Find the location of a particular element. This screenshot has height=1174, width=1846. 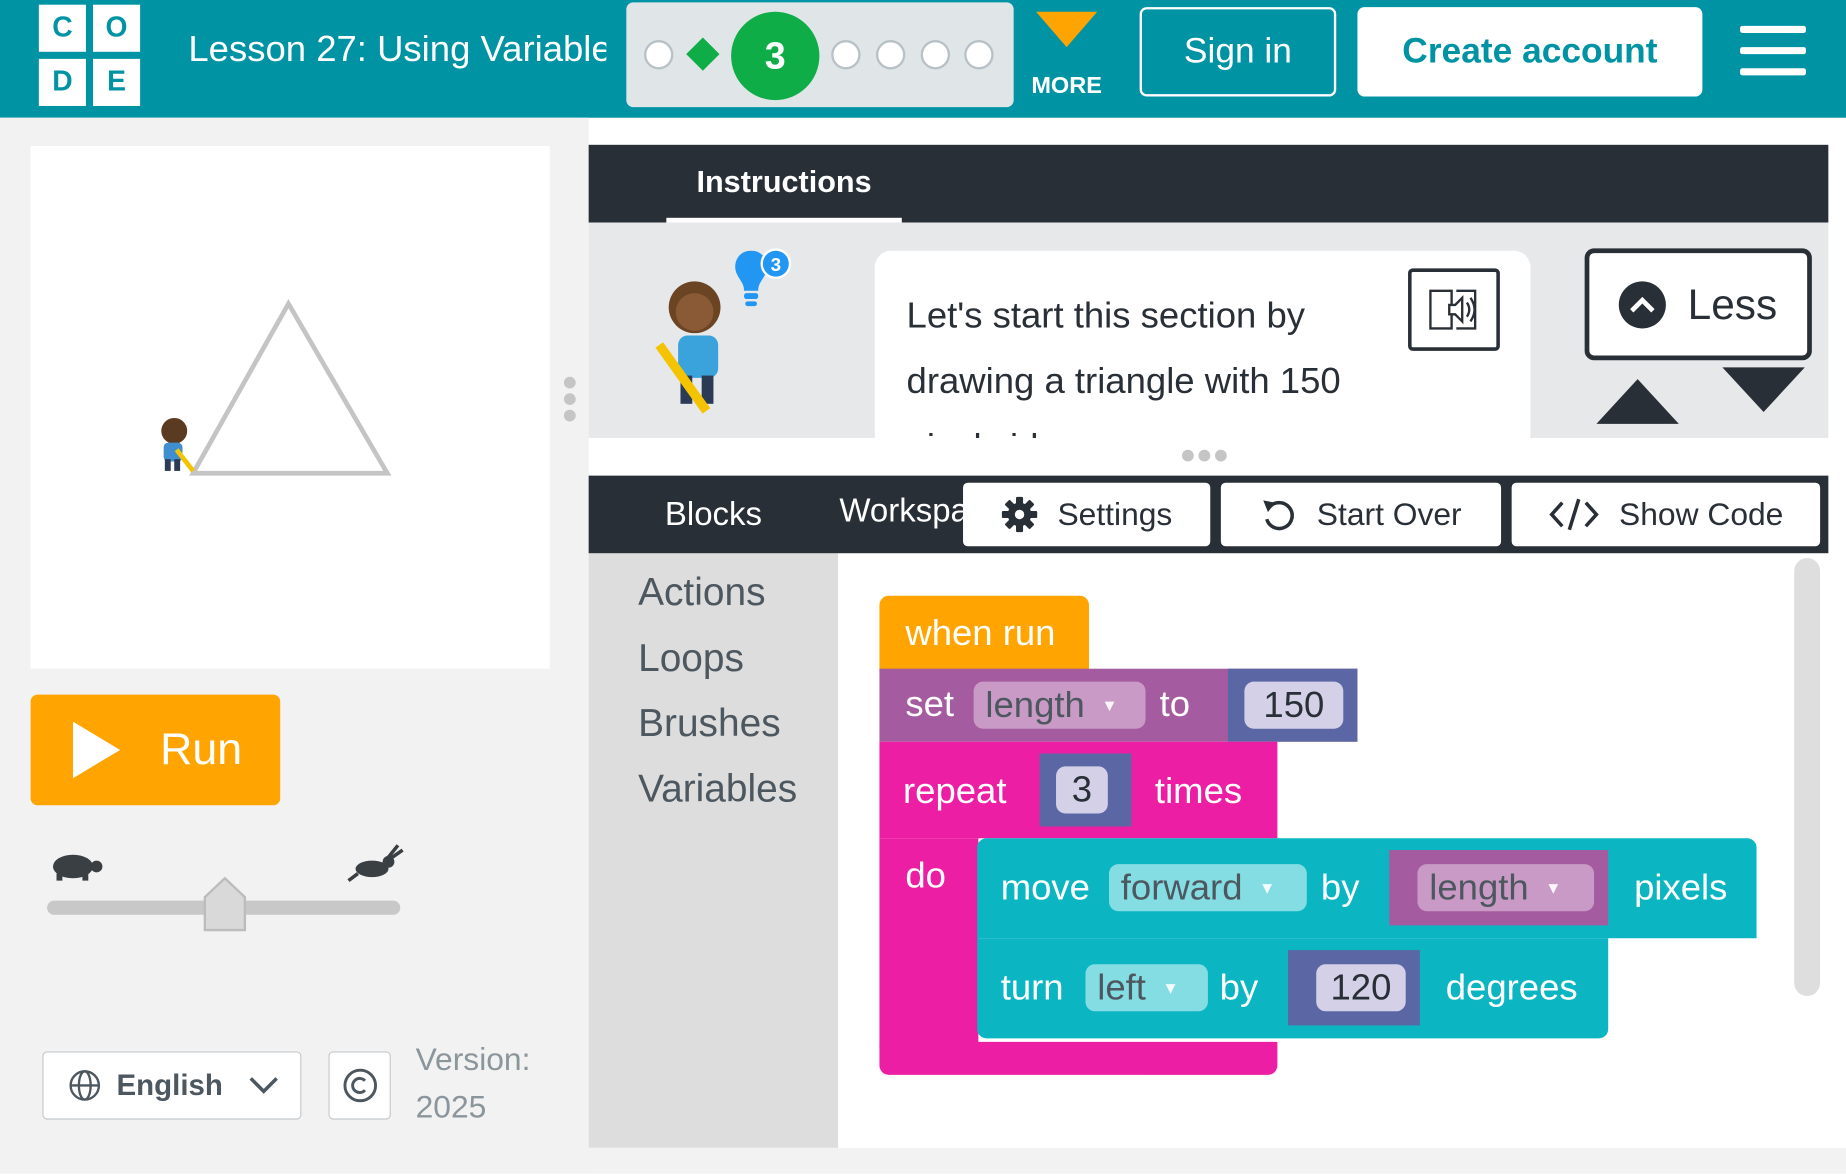

logo-letter: E is located at coordinates (117, 82).